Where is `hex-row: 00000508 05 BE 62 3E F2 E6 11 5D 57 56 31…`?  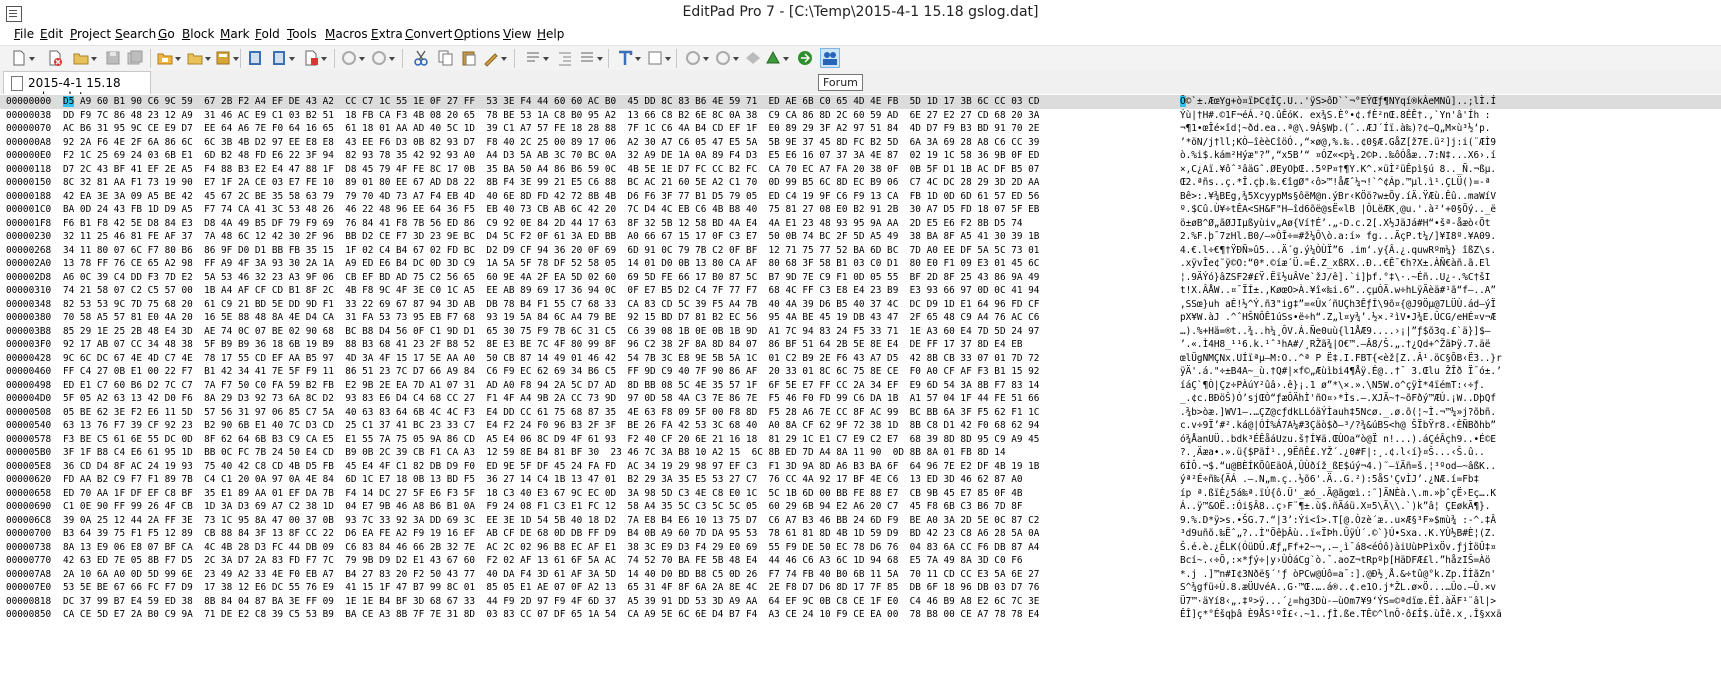
hex-row: 00000508 05 BE 62 3E F2 E6 11 5D 57 56 31… is located at coordinates (860, 413).